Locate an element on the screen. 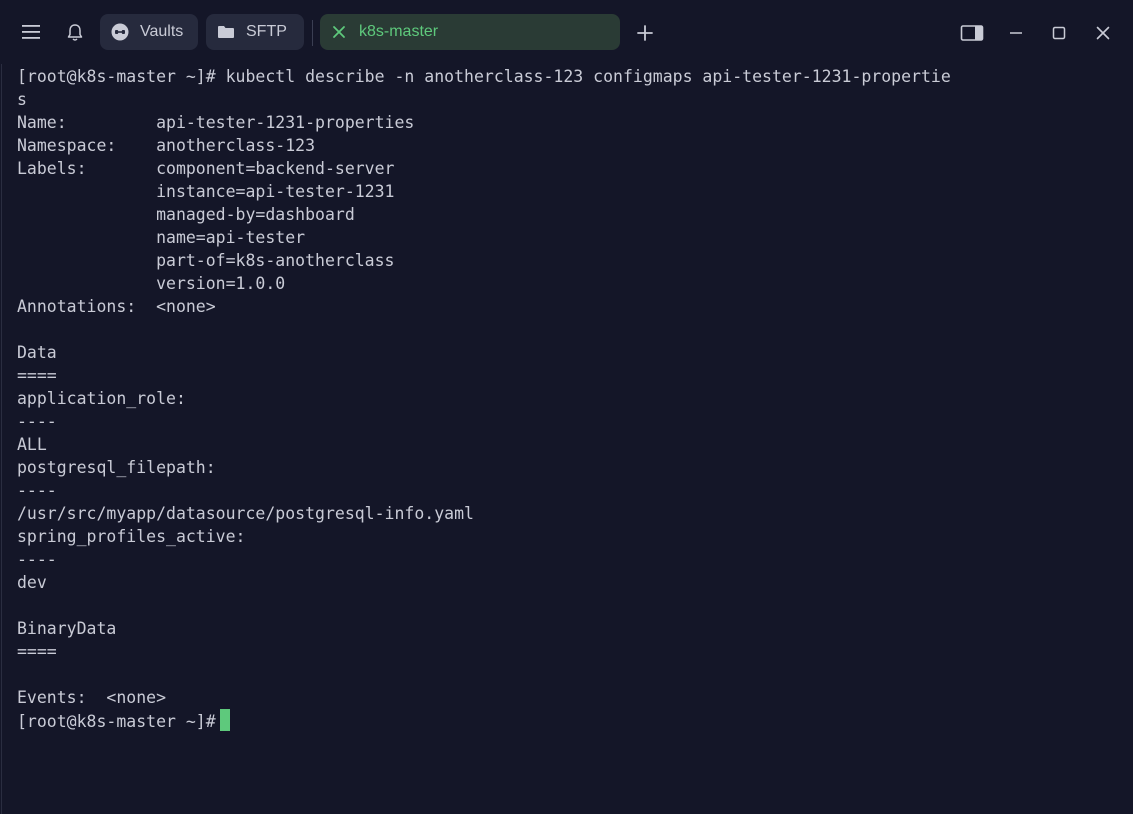 The width and height of the screenshot is (1133, 814). notification-bell-icon is located at coordinates (75, 32).